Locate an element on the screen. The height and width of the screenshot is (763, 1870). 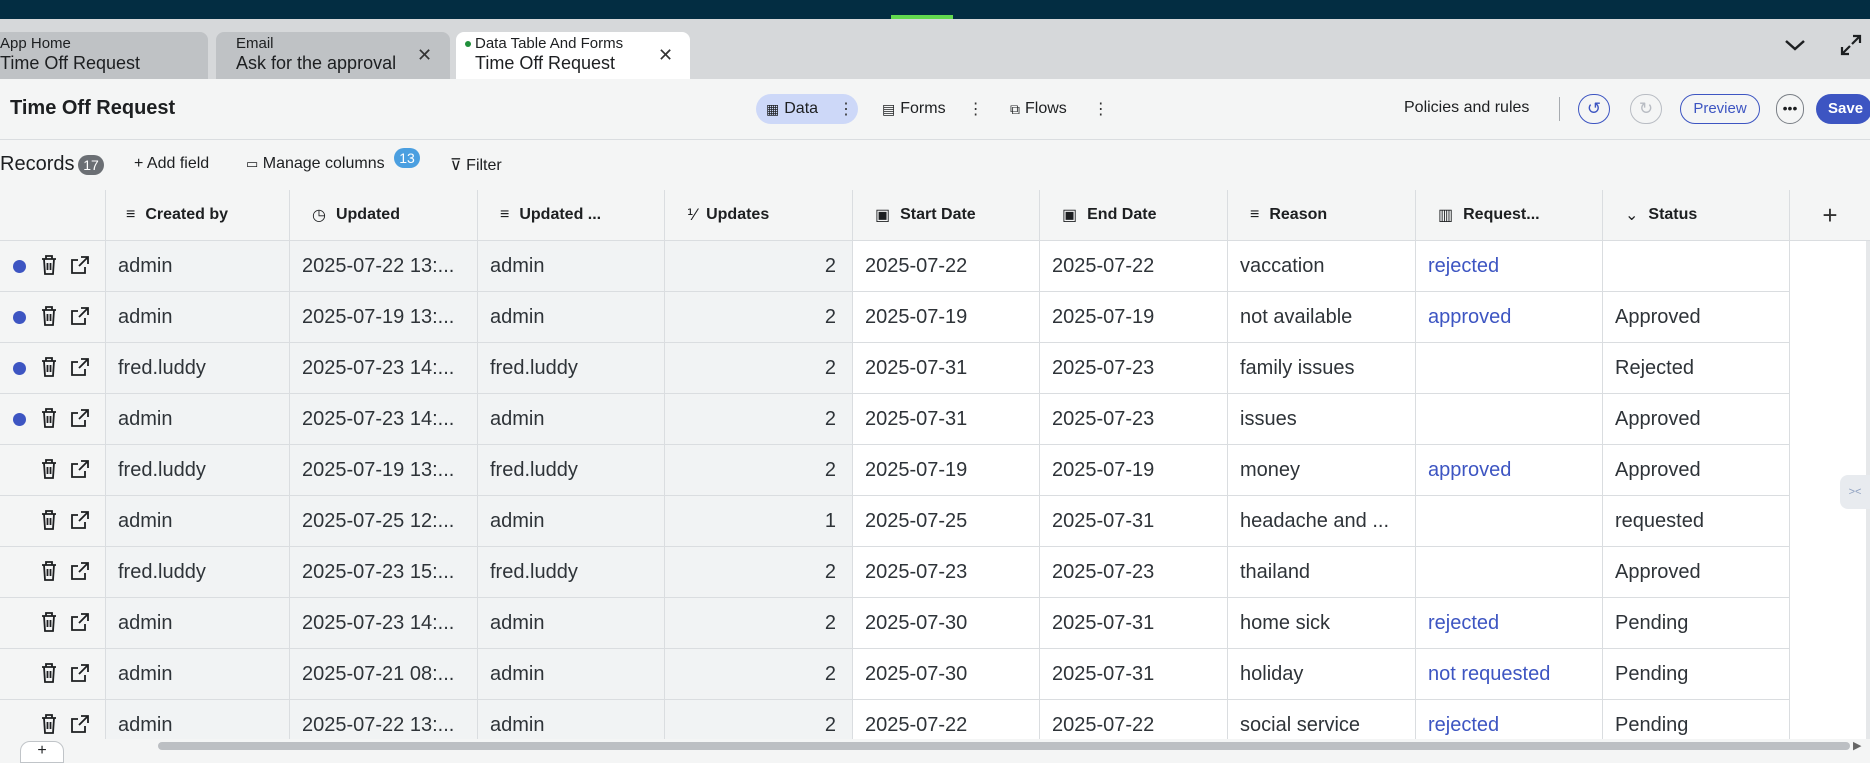
column-header-start-date: ▣ Start Date is located at coordinates (946, 215).